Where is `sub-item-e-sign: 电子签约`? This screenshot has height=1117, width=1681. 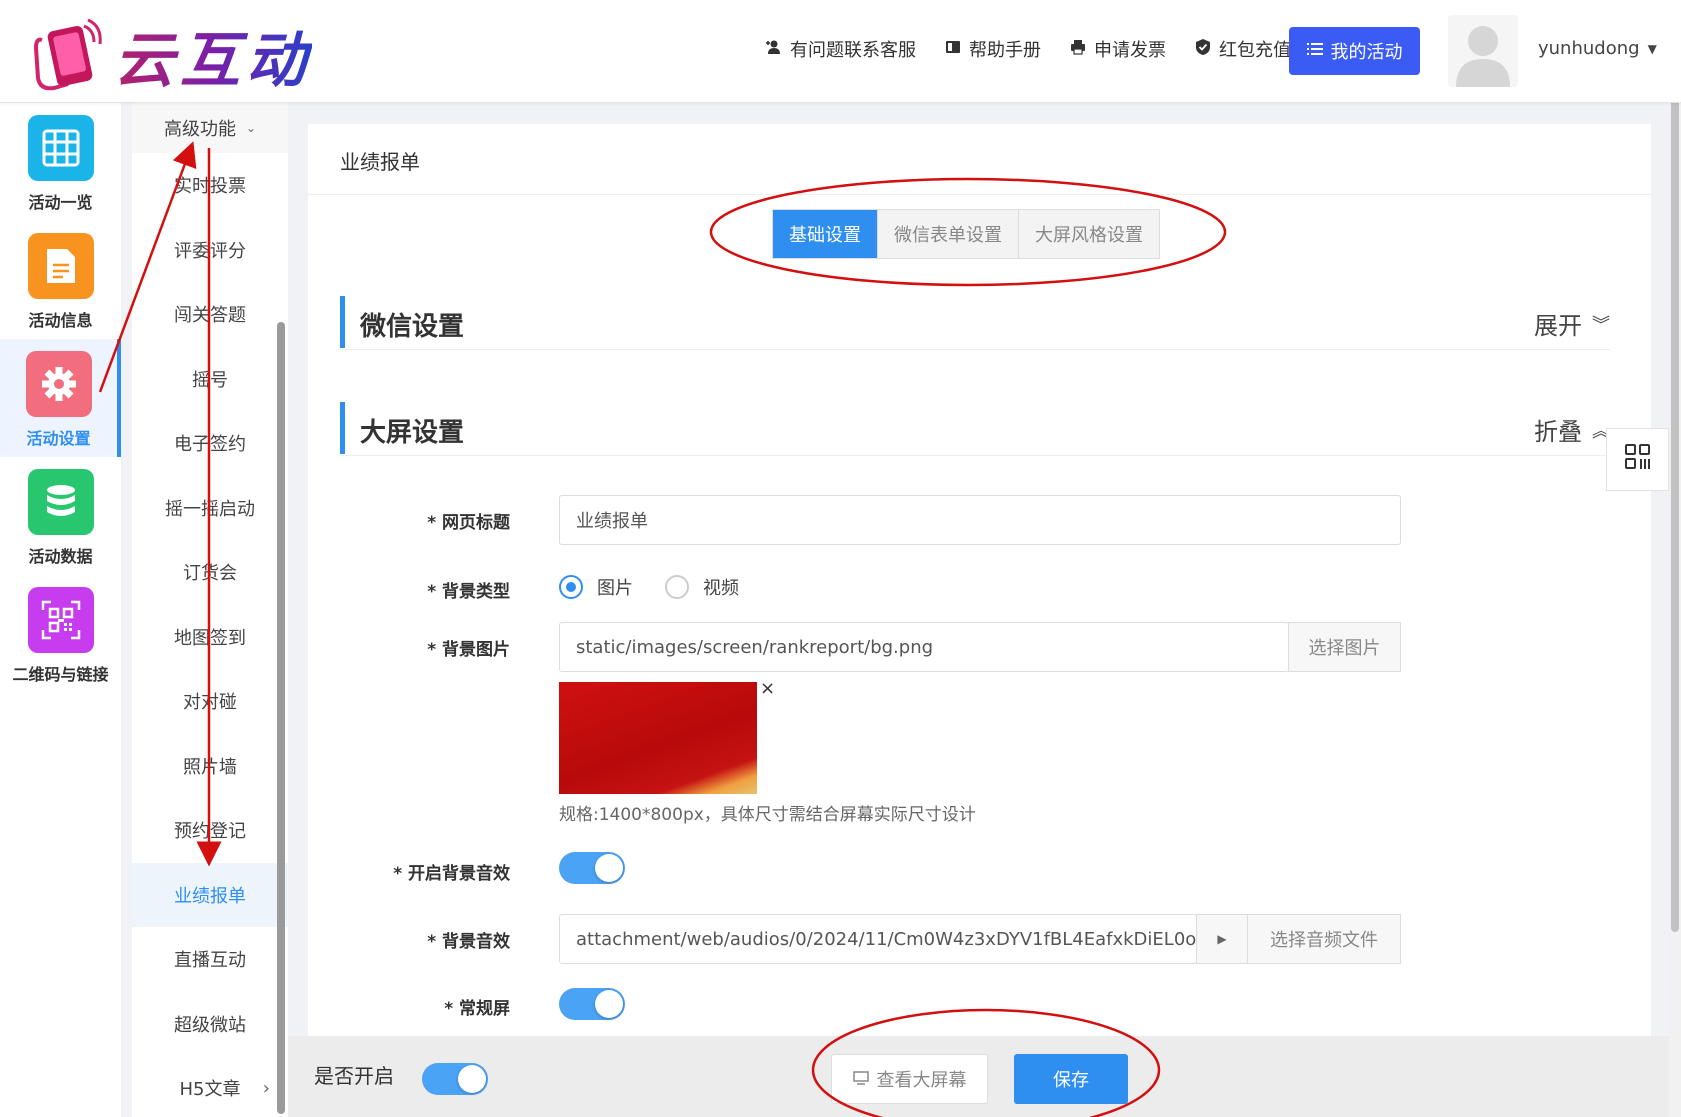
sub-item-e-sign: 电子签约 is located at coordinates (210, 443).